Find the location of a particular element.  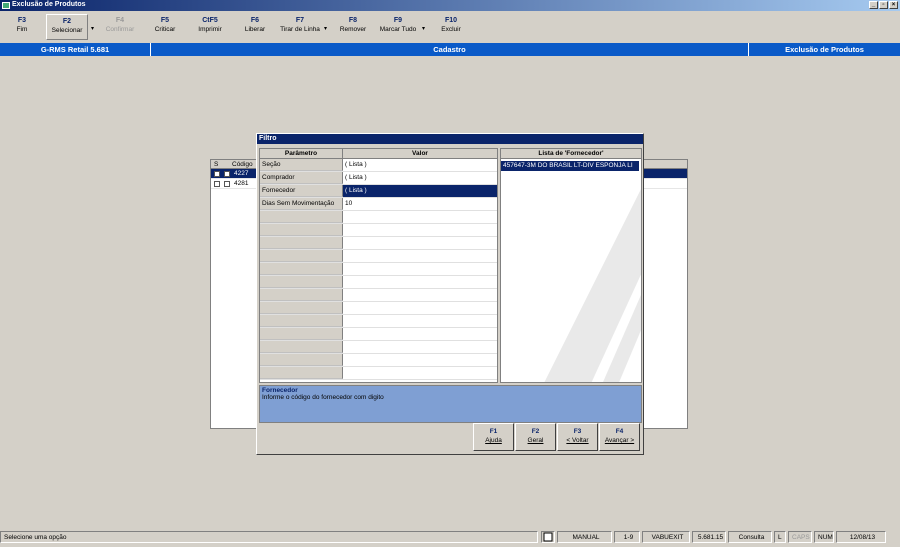

selecionar-dropdown-icon: ▾ is located at coordinates (92, 28).